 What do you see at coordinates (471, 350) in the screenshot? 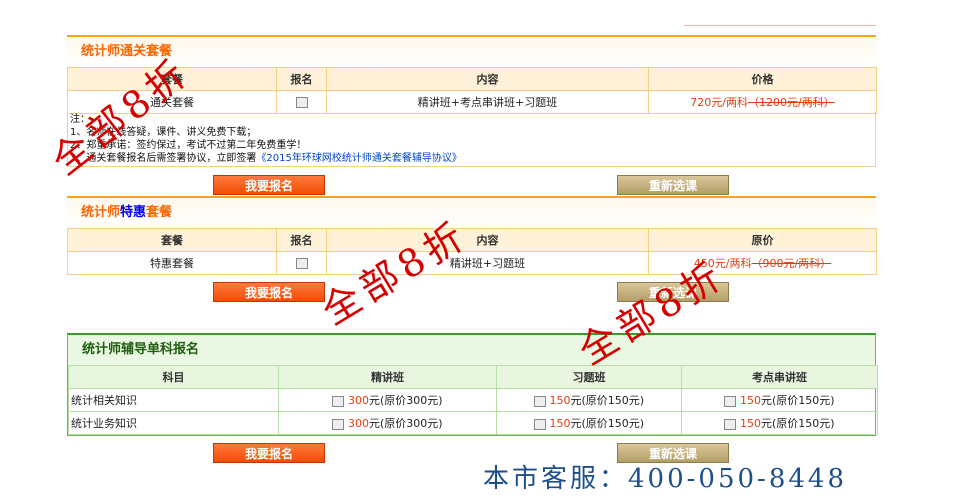
I see `section-title: 统计师辅导单科报名` at bounding box center [471, 350].